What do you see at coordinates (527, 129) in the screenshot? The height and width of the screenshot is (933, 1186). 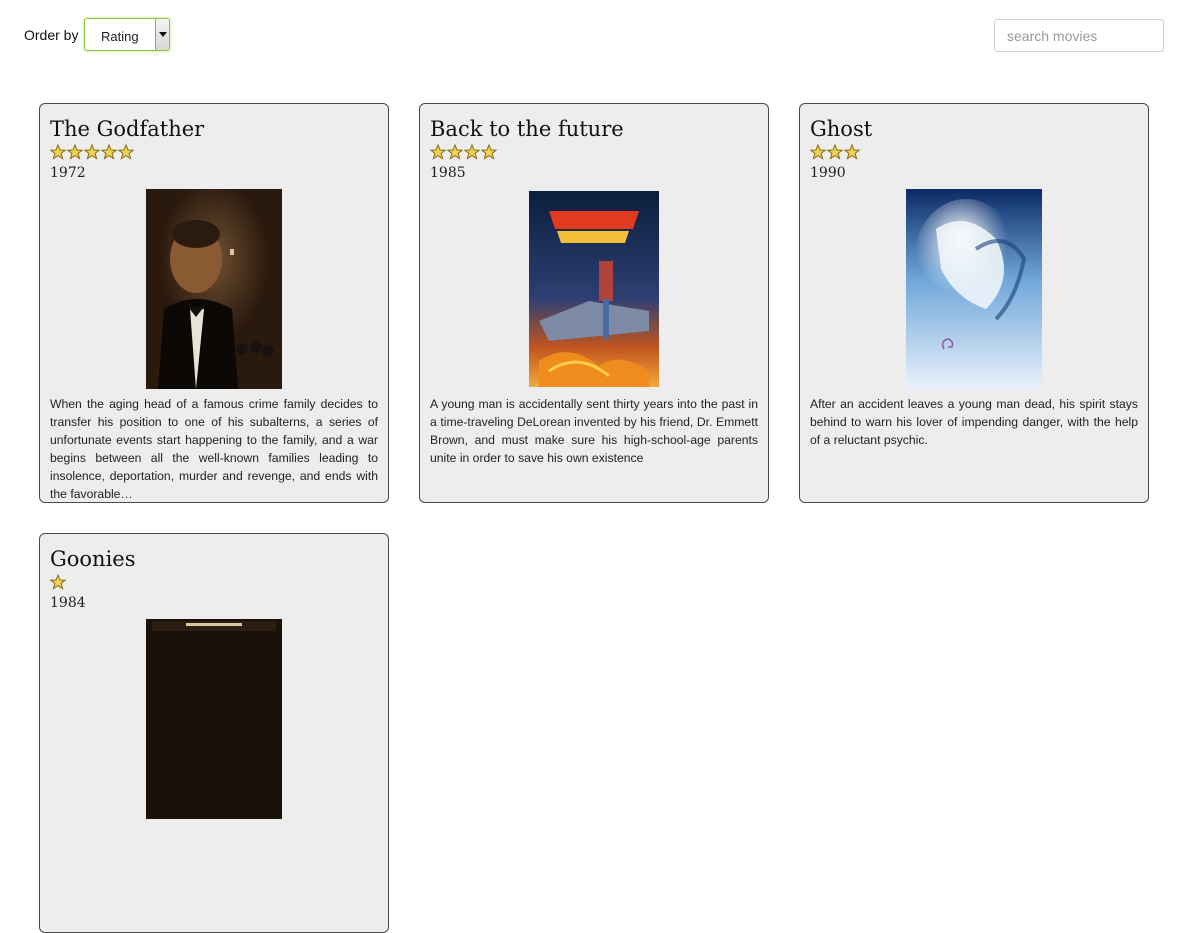 I see `movie-title: Back to the future` at bounding box center [527, 129].